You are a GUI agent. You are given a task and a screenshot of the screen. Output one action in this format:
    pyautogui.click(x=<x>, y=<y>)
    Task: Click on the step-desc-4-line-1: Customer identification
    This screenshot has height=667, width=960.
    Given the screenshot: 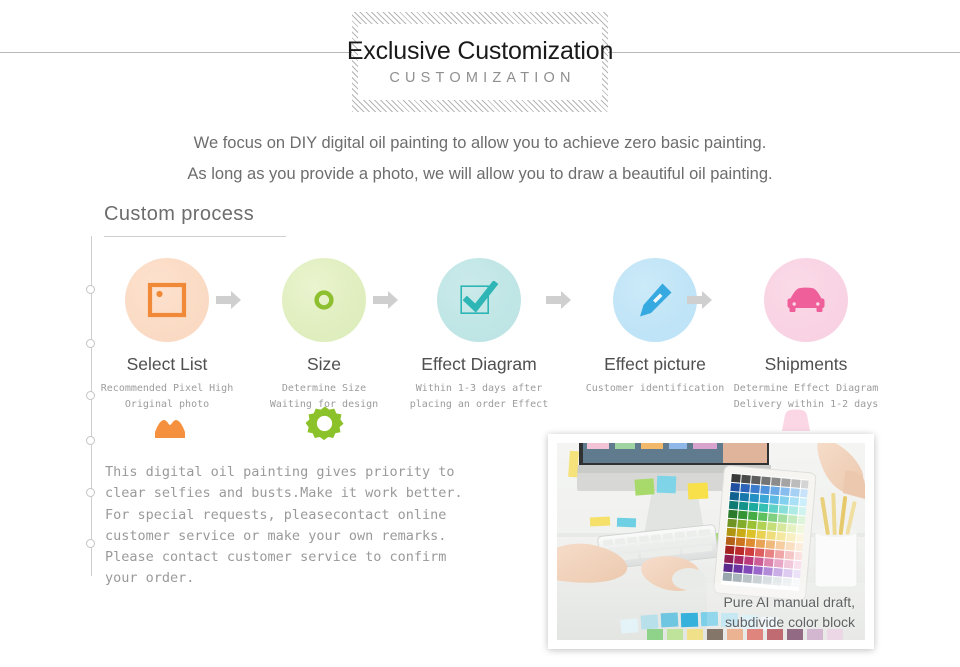 What is the action you would take?
    pyautogui.click(x=655, y=388)
    